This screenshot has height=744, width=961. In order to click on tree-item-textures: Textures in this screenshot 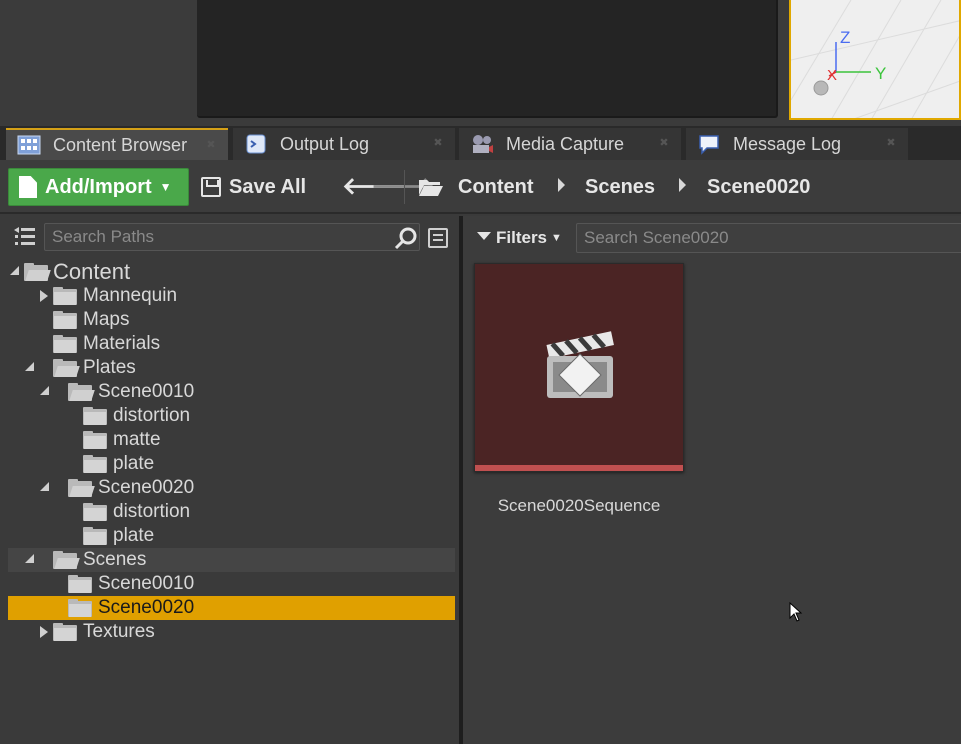, I will do `click(231, 632)`.